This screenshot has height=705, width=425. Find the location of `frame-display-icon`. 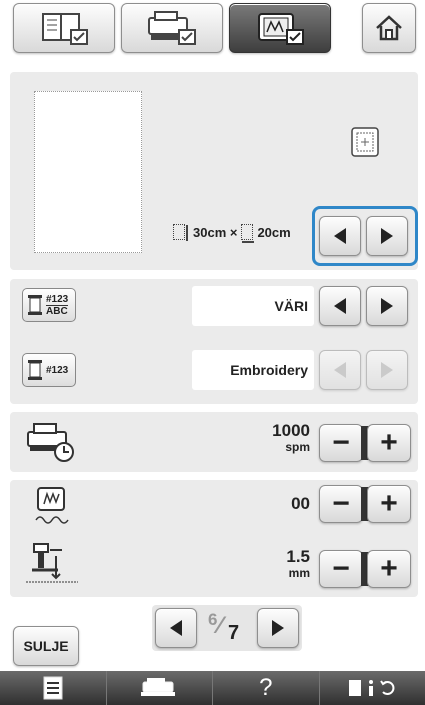

frame-display-icon is located at coordinates (52, 509).